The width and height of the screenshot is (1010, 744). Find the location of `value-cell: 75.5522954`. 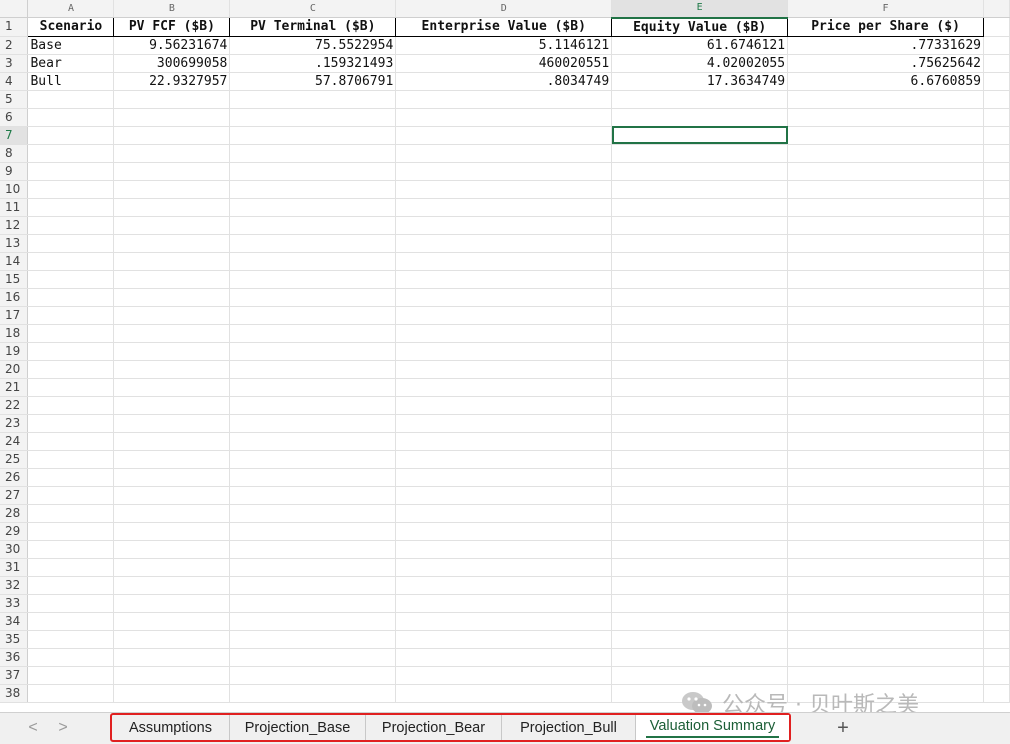

value-cell: 75.5522954 is located at coordinates (313, 45).